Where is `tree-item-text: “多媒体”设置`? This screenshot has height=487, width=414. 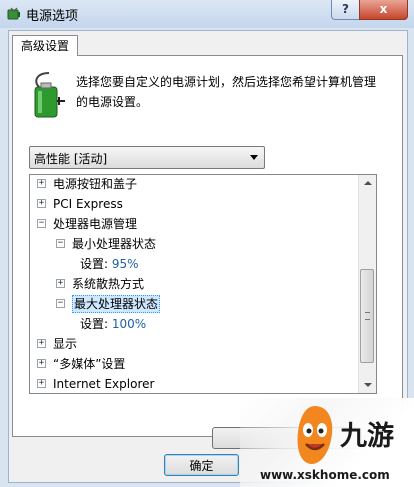
tree-item-text: “多媒体”设置 is located at coordinates (89, 364).